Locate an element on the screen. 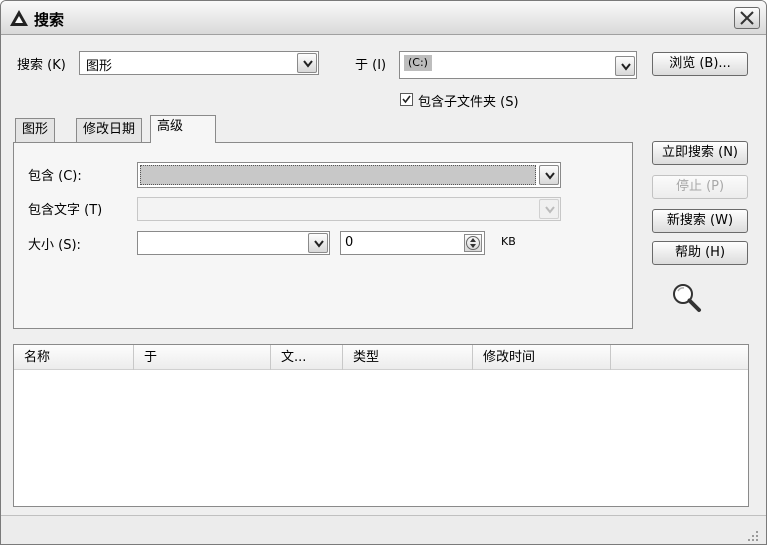  contains-text-dropdown-button is located at coordinates (549, 209).